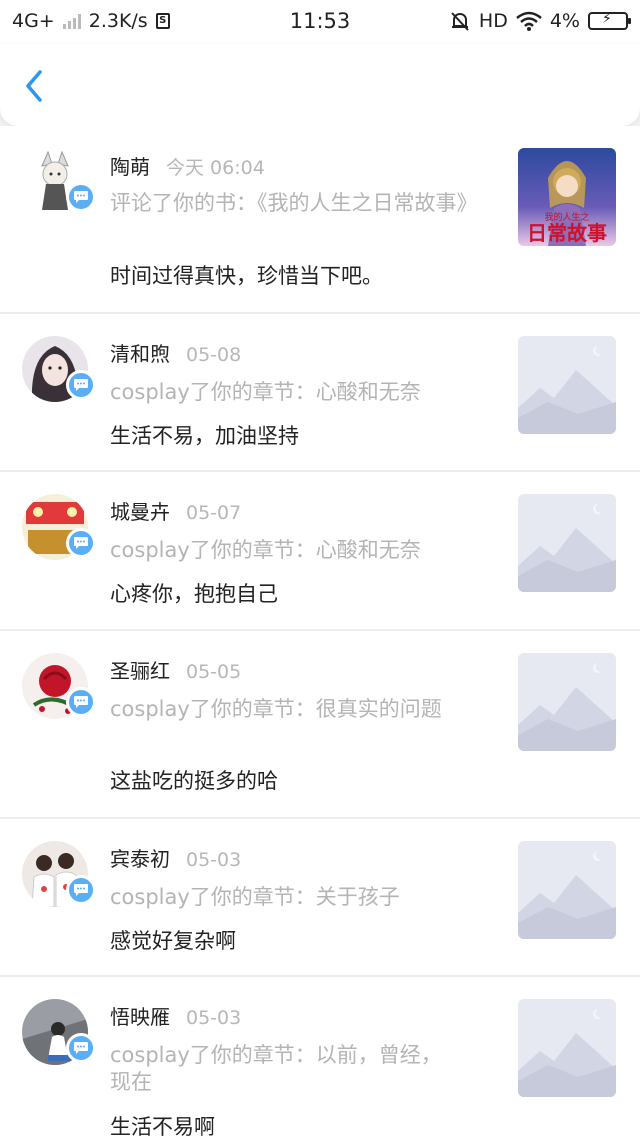 The height and width of the screenshot is (1147, 640). I want to click on nav-bar, so click(320, 85).